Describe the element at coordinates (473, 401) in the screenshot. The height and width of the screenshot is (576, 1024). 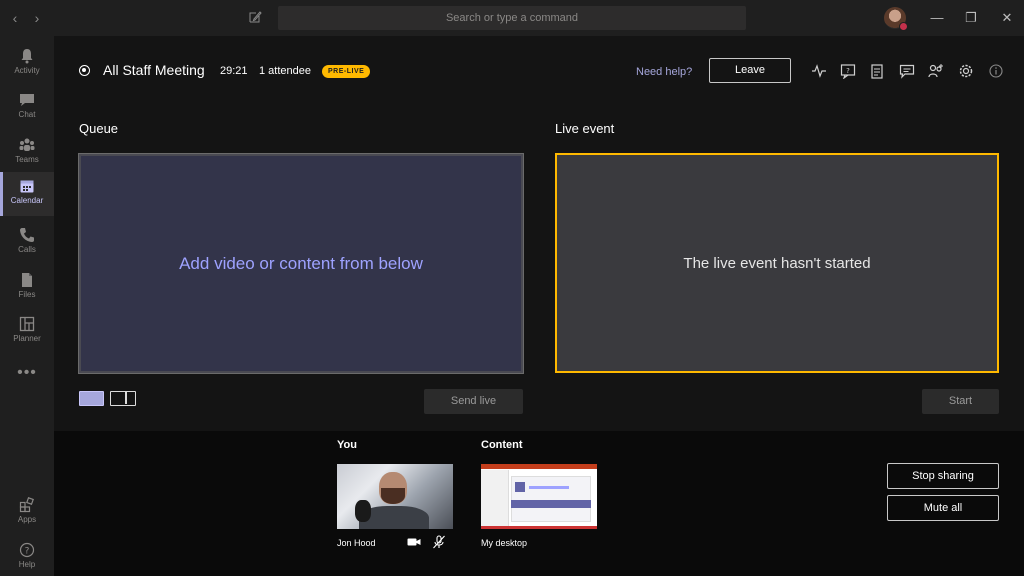
I see `send-live-button: Send live` at that location.